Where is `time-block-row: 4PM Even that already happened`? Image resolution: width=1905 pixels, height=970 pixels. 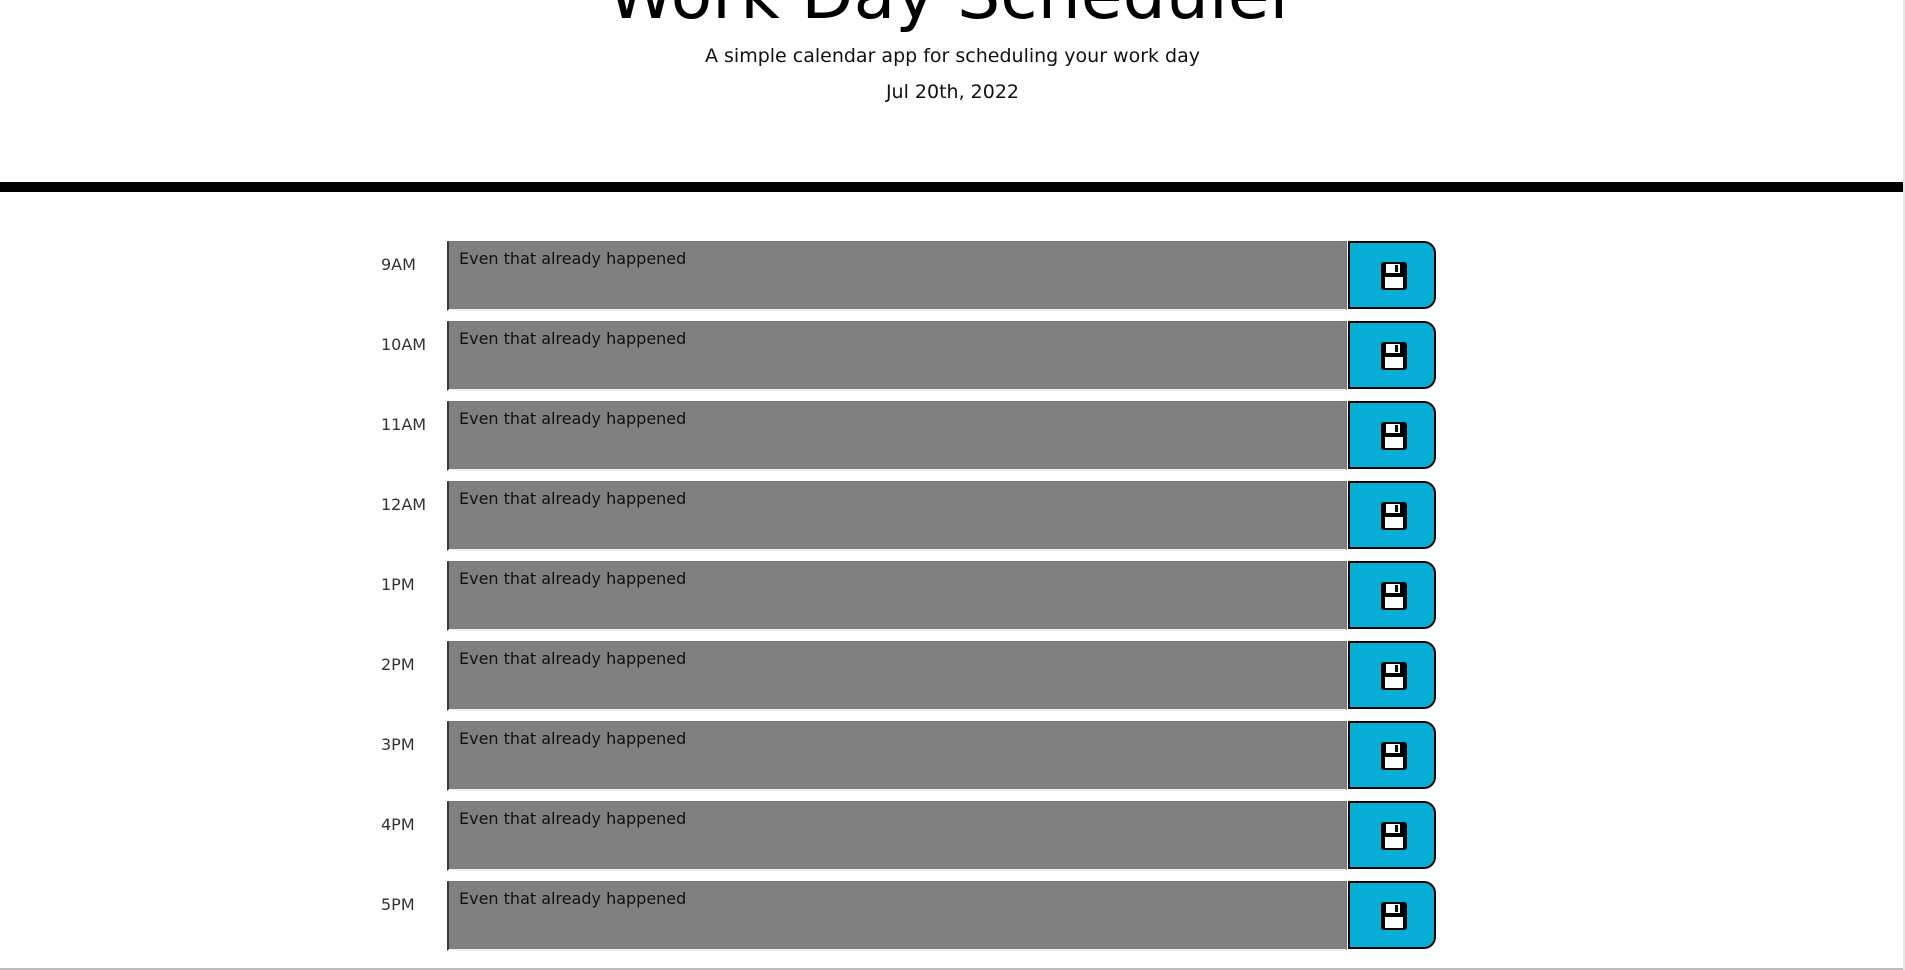
time-block-row: 4PM Even that already happened is located at coordinates (952, 836).